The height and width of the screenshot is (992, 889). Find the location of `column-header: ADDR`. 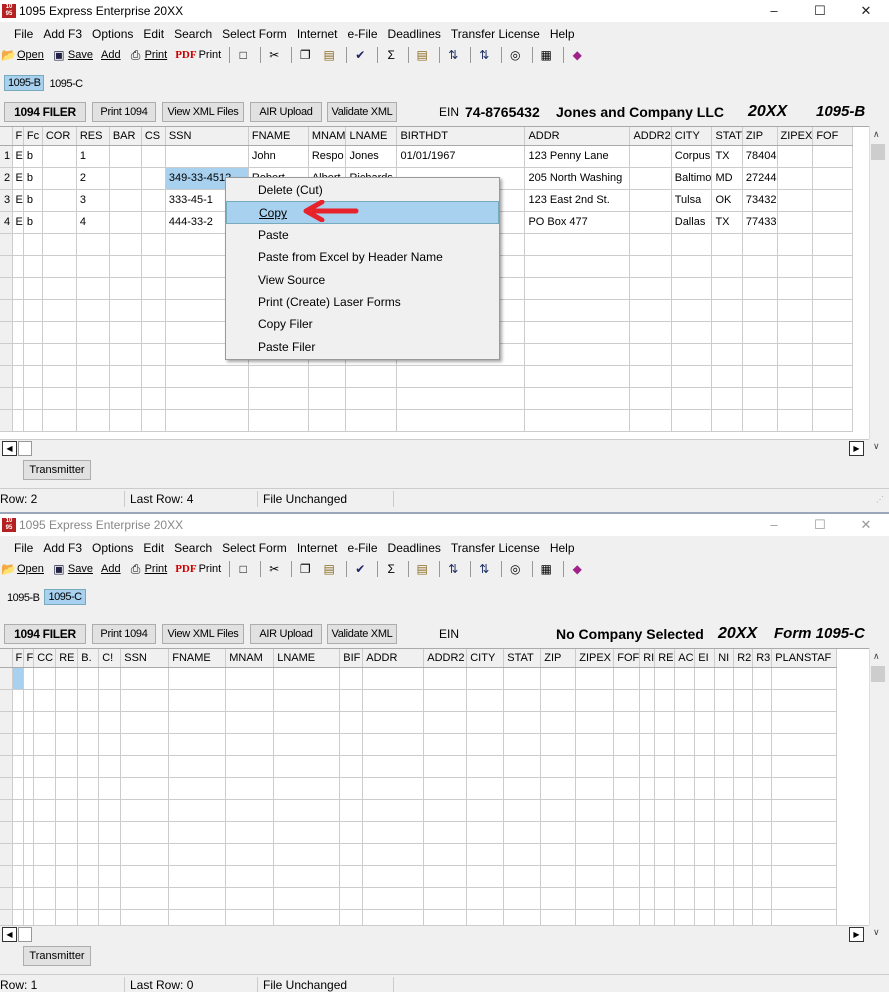

column-header: ADDR is located at coordinates (393, 658).